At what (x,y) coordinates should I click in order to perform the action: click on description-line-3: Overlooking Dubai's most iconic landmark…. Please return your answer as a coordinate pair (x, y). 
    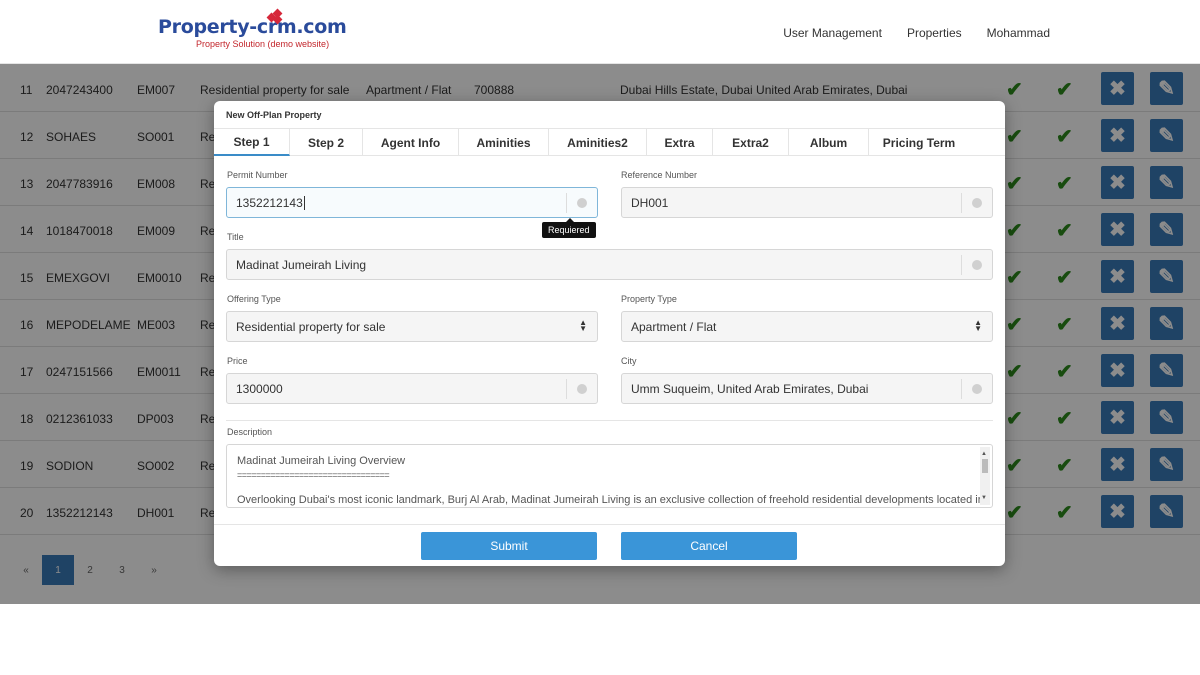
    Looking at the image, I should click on (610, 500).